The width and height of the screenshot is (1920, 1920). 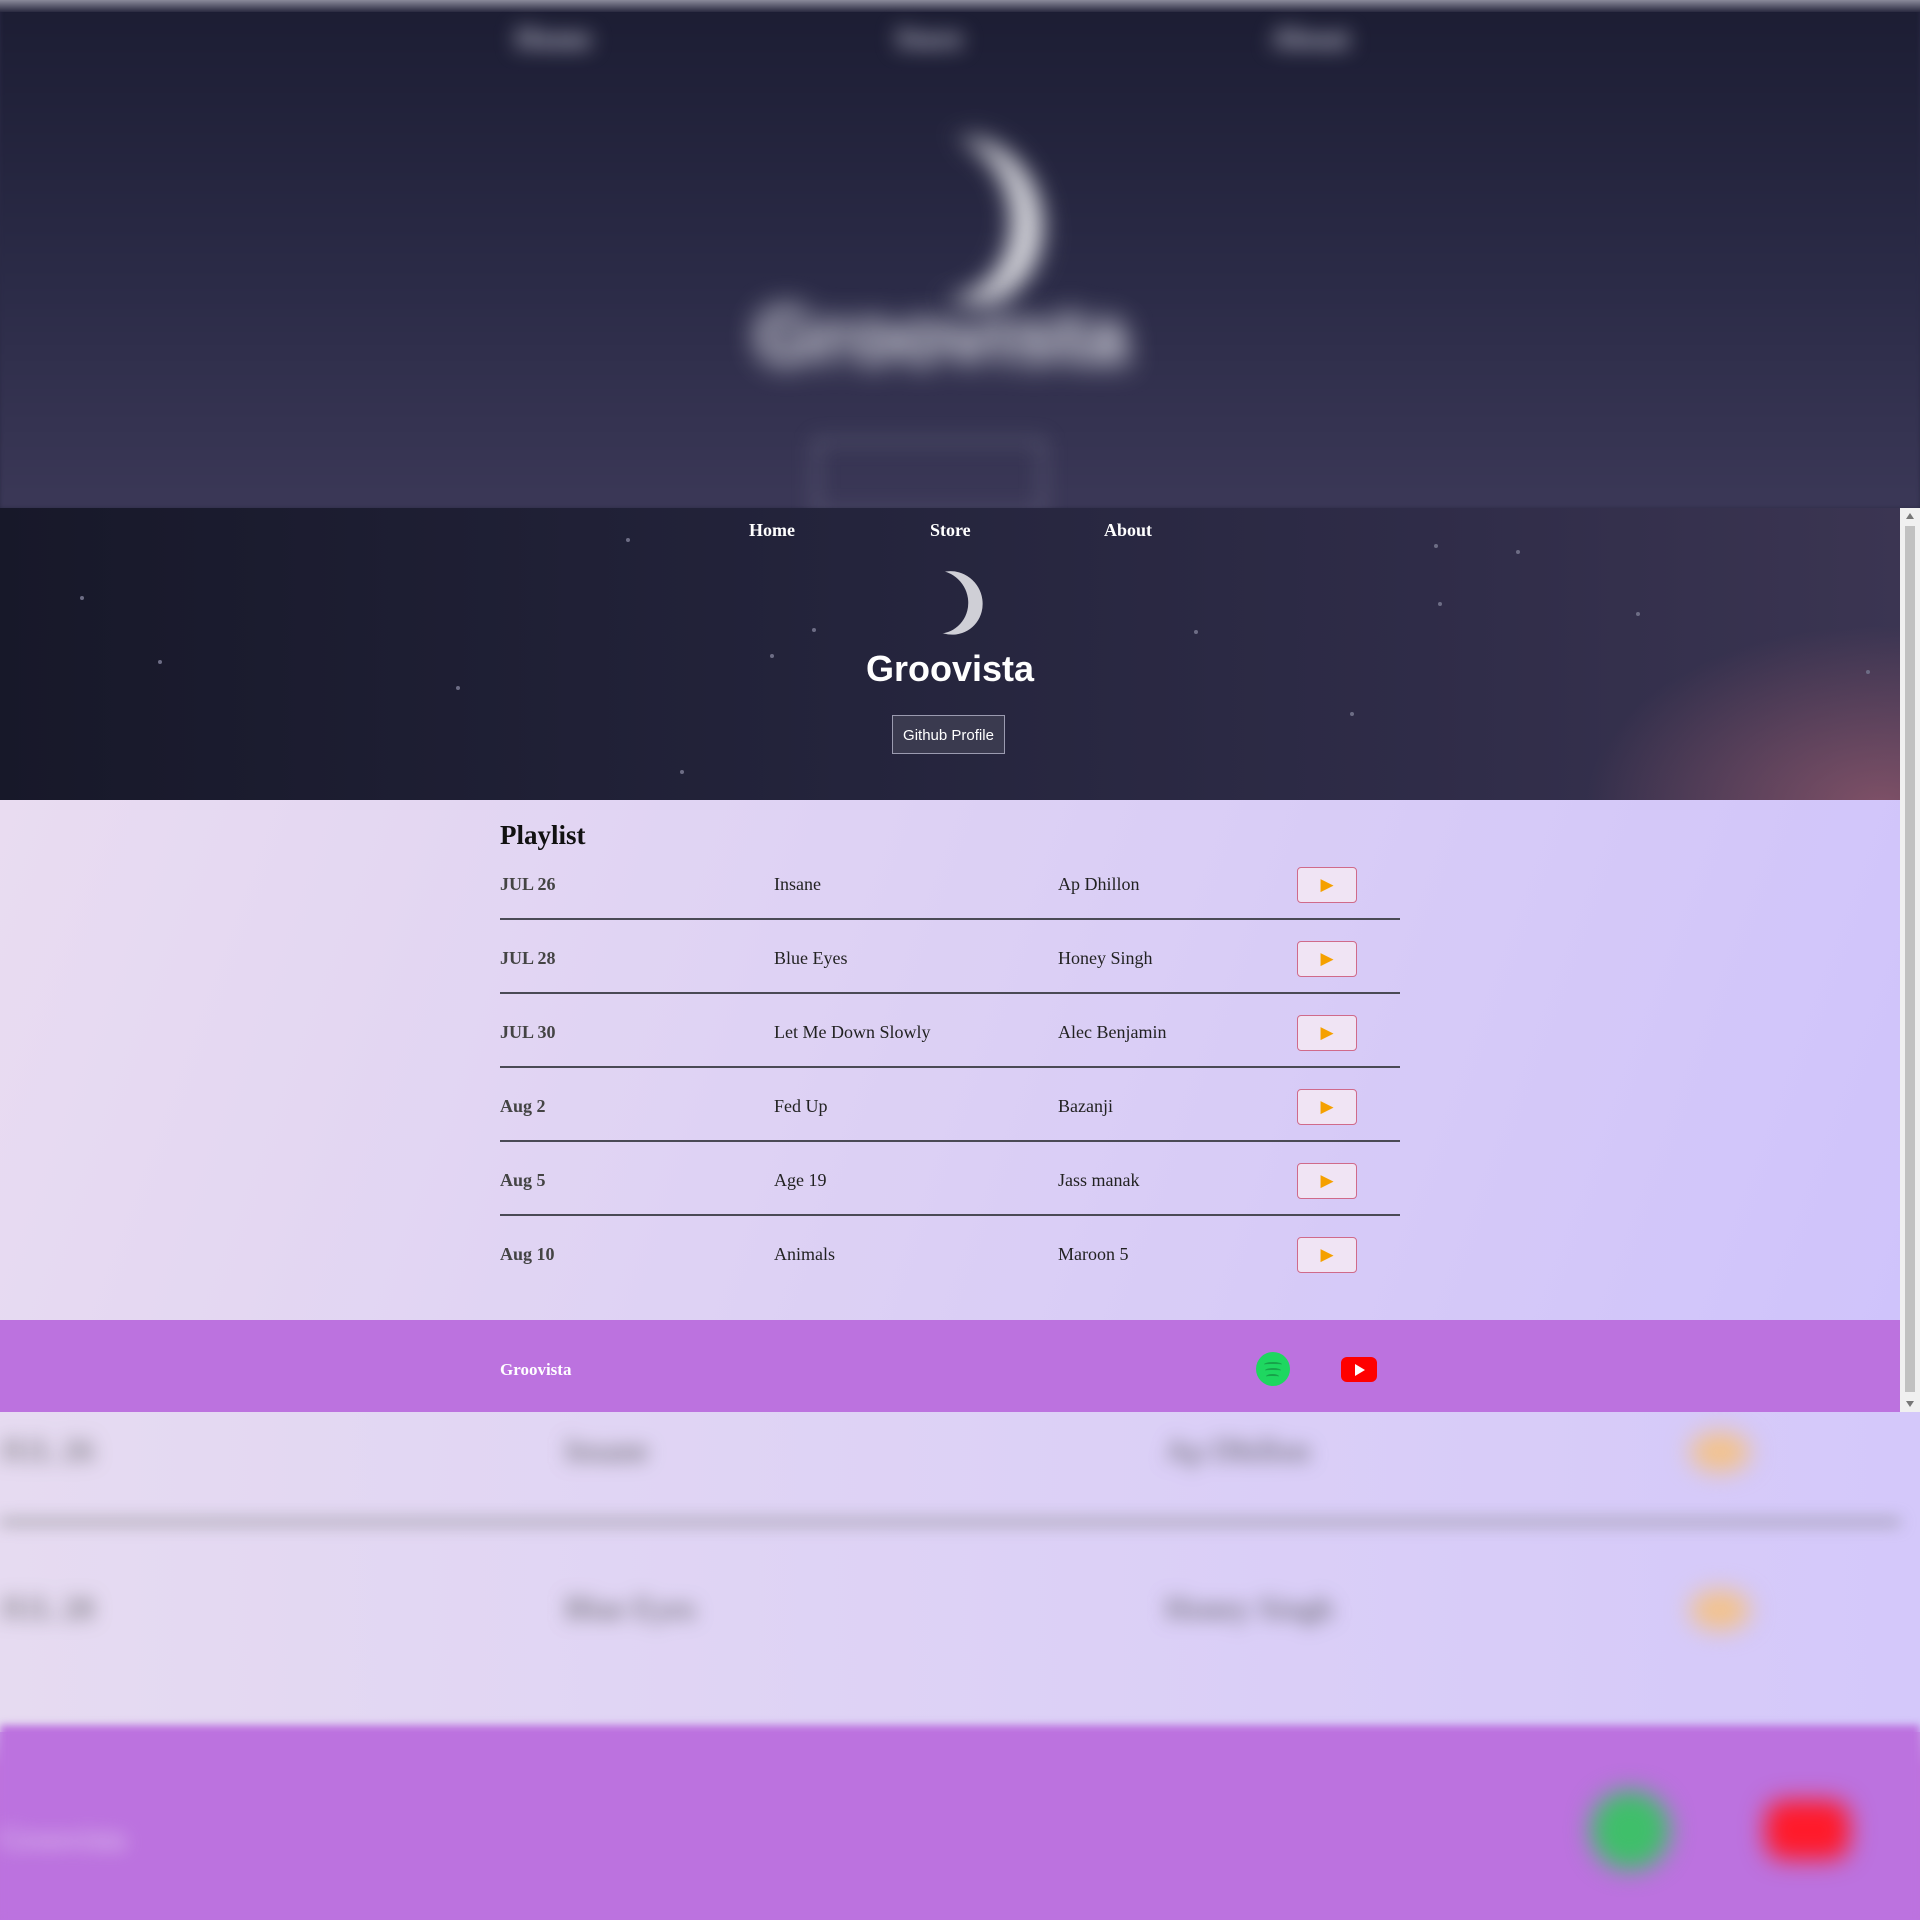 I want to click on vertical-scrollbar, so click(x=1910, y=960).